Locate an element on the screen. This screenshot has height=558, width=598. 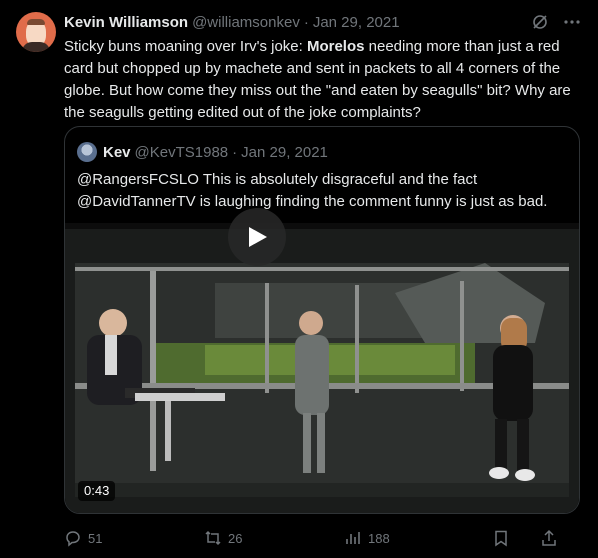
tweet-text-part: Sticky buns moaning over Irv's joke: is located at coordinates (185, 46).